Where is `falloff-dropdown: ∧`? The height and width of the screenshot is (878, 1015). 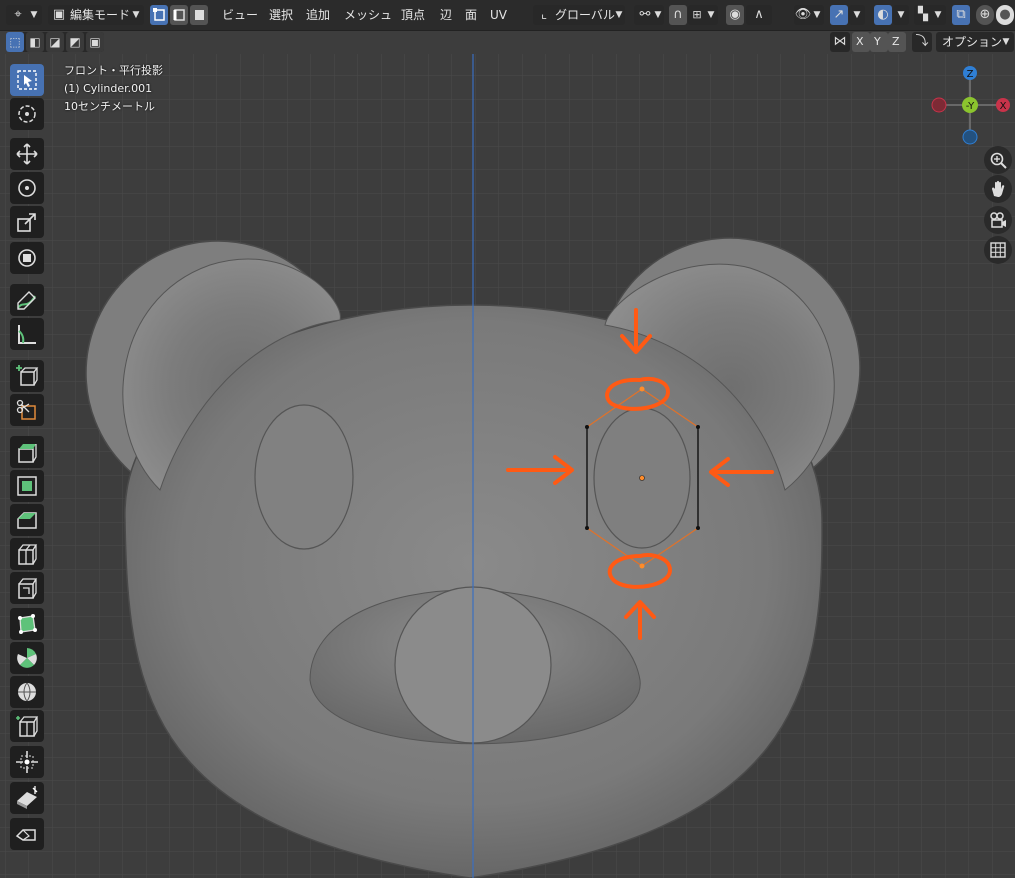
falloff-dropdown: ∧ is located at coordinates (759, 15).